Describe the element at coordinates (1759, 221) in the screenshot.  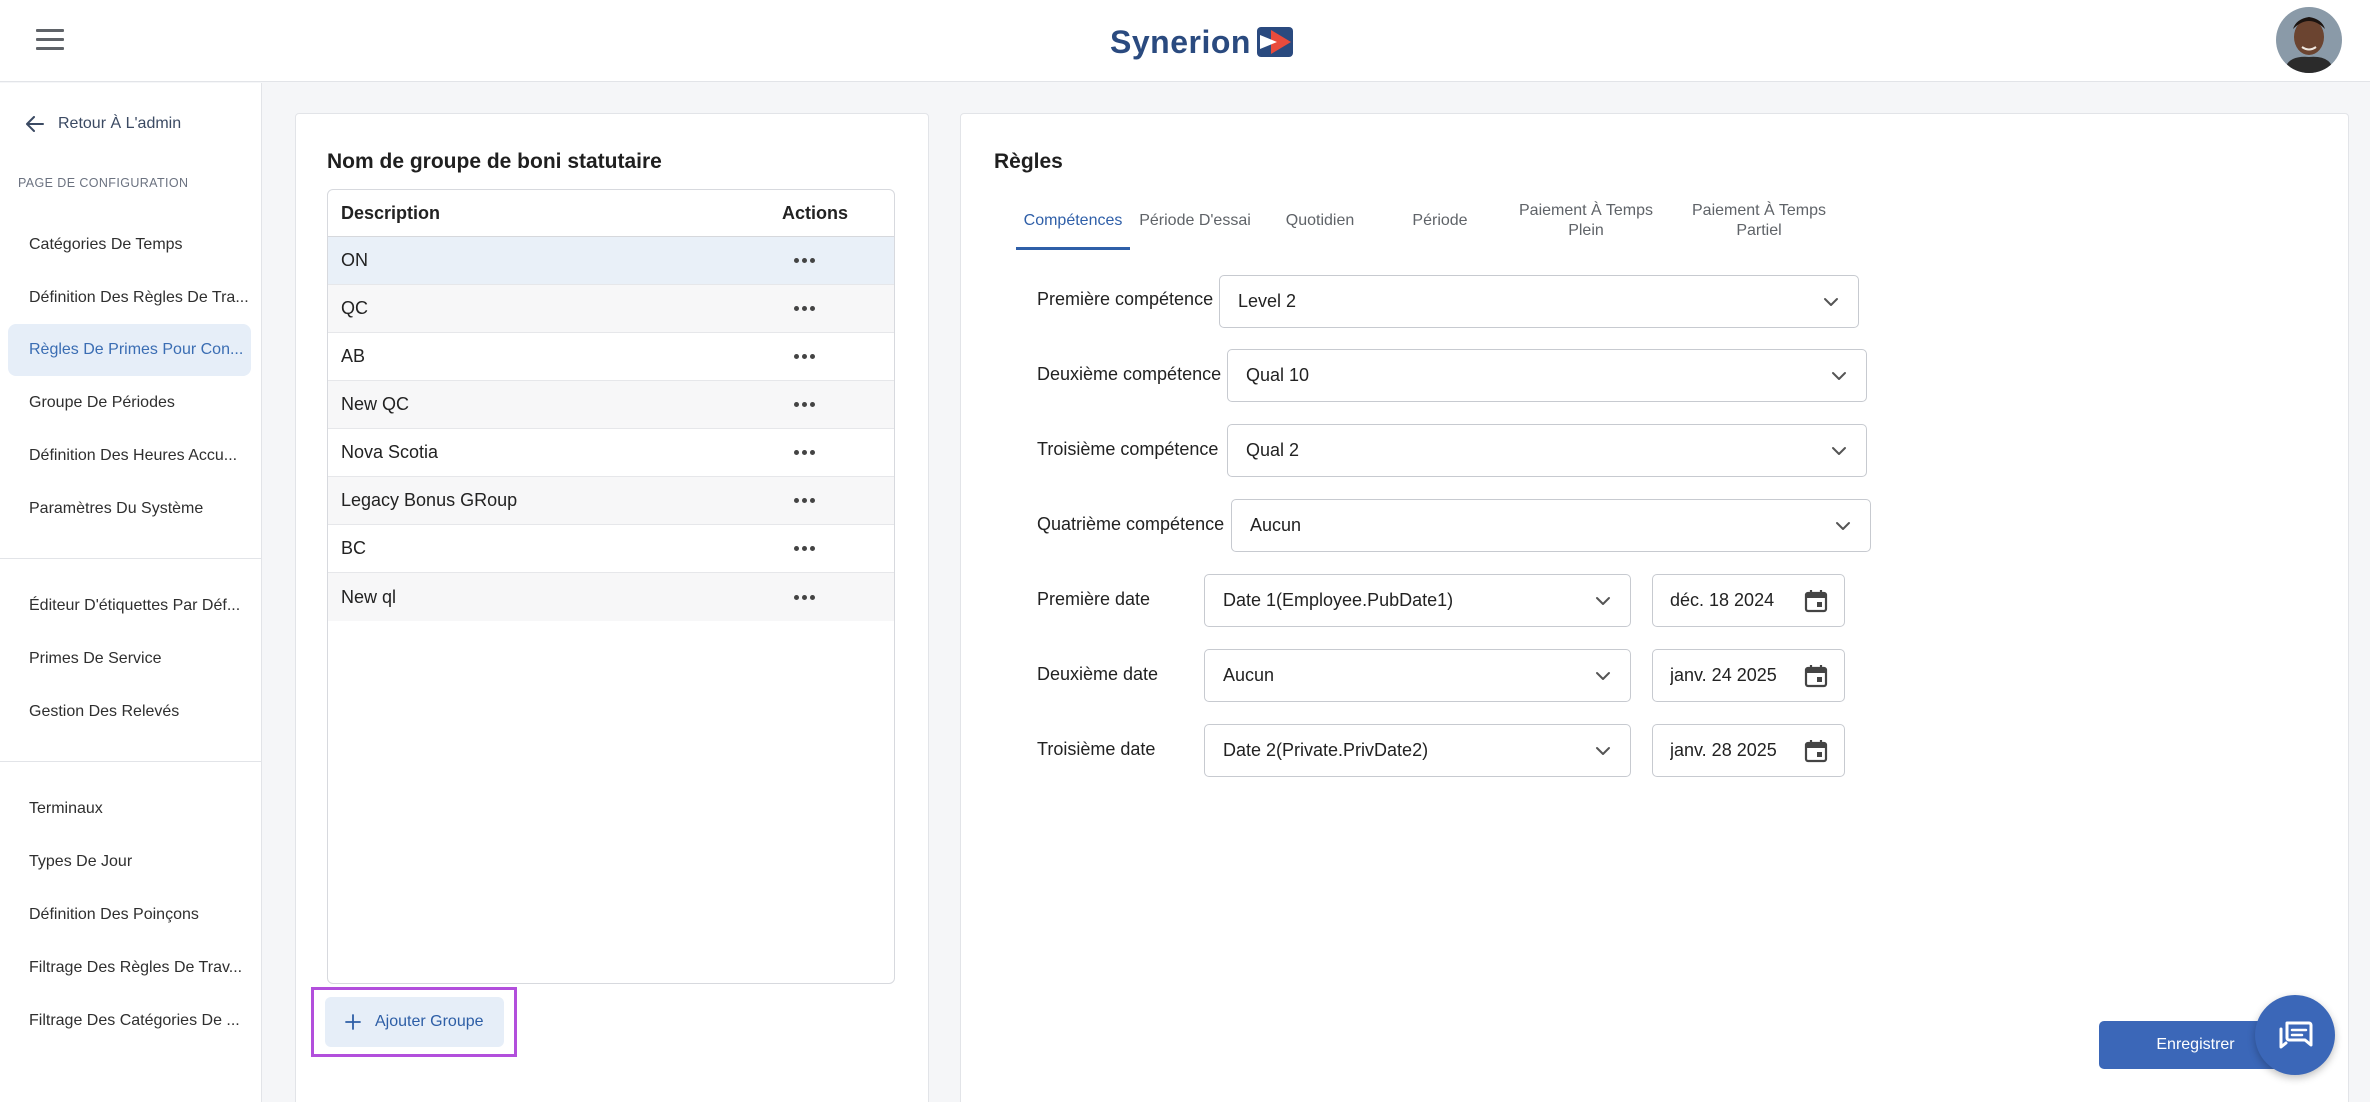
I see `tab-part-time-pay: Paiement À Temps Partiel` at that location.